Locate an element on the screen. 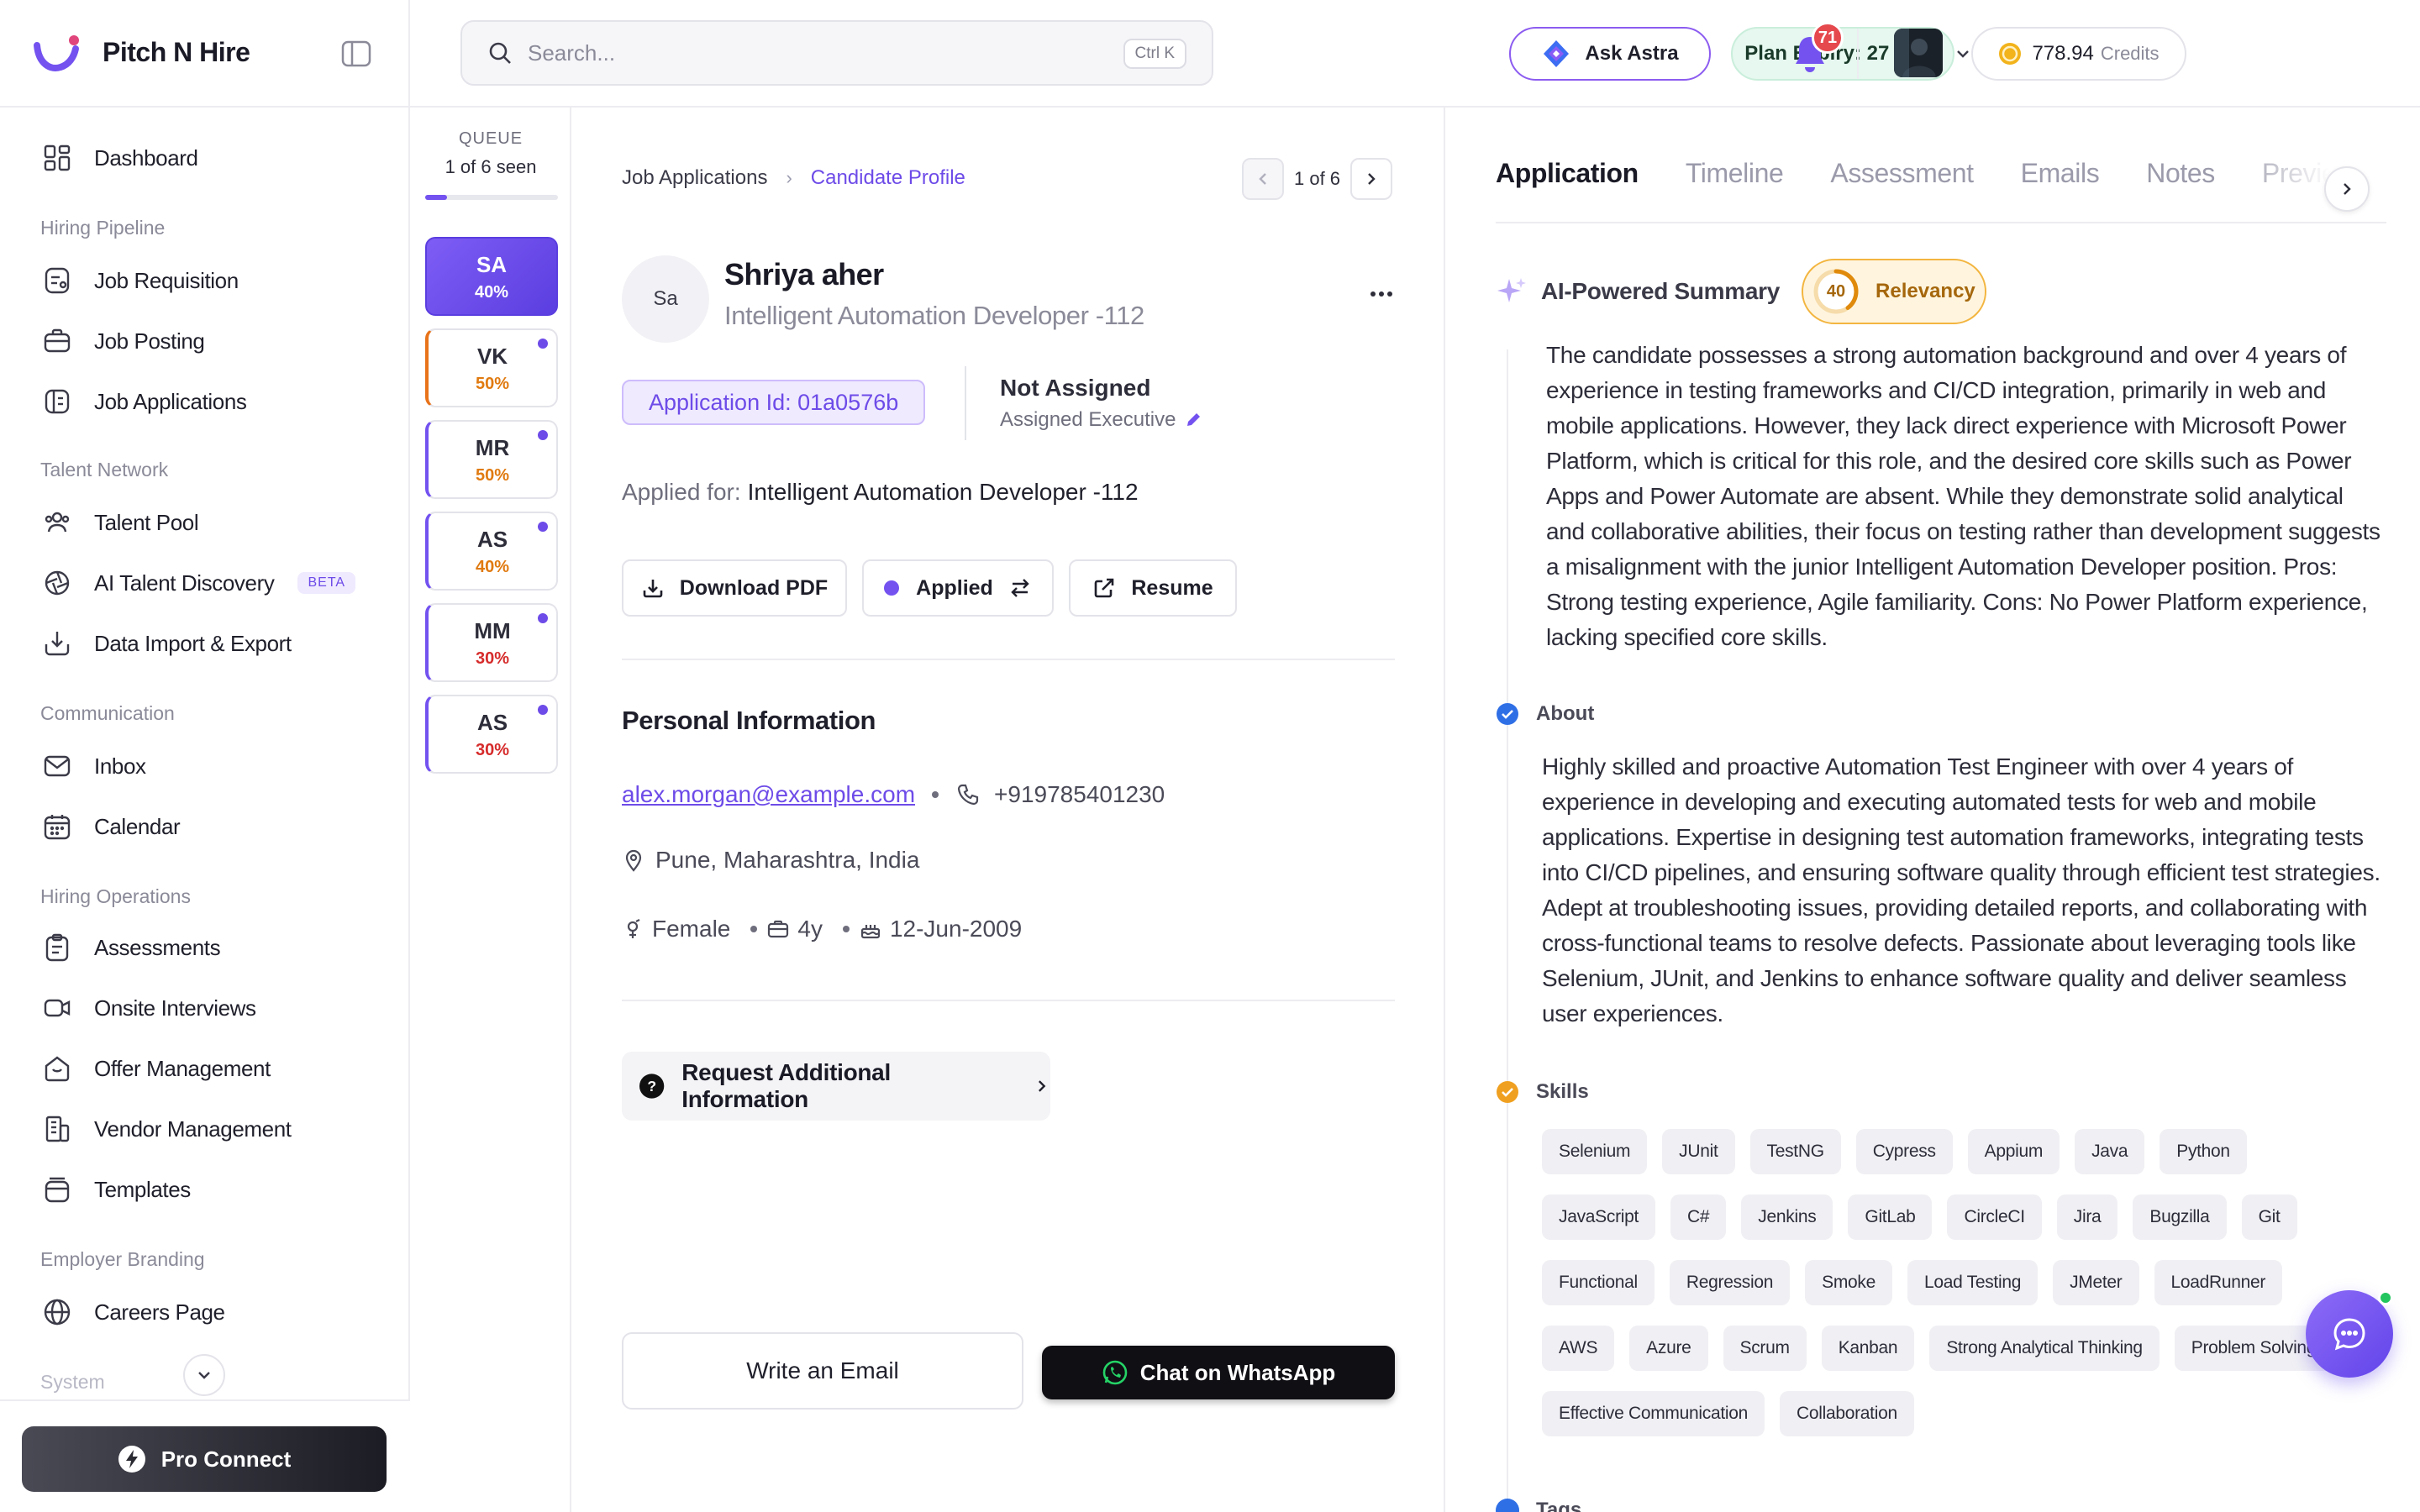 This screenshot has width=2420, height=1512. sidebar-item-job-applications: Job Applications is located at coordinates (143, 401).